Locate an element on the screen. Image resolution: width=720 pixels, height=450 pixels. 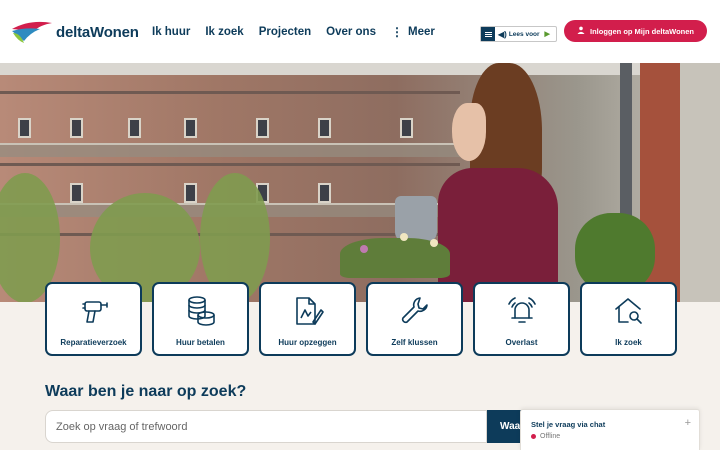
tile-label: Zelf klussen is located at coordinates (414, 342).